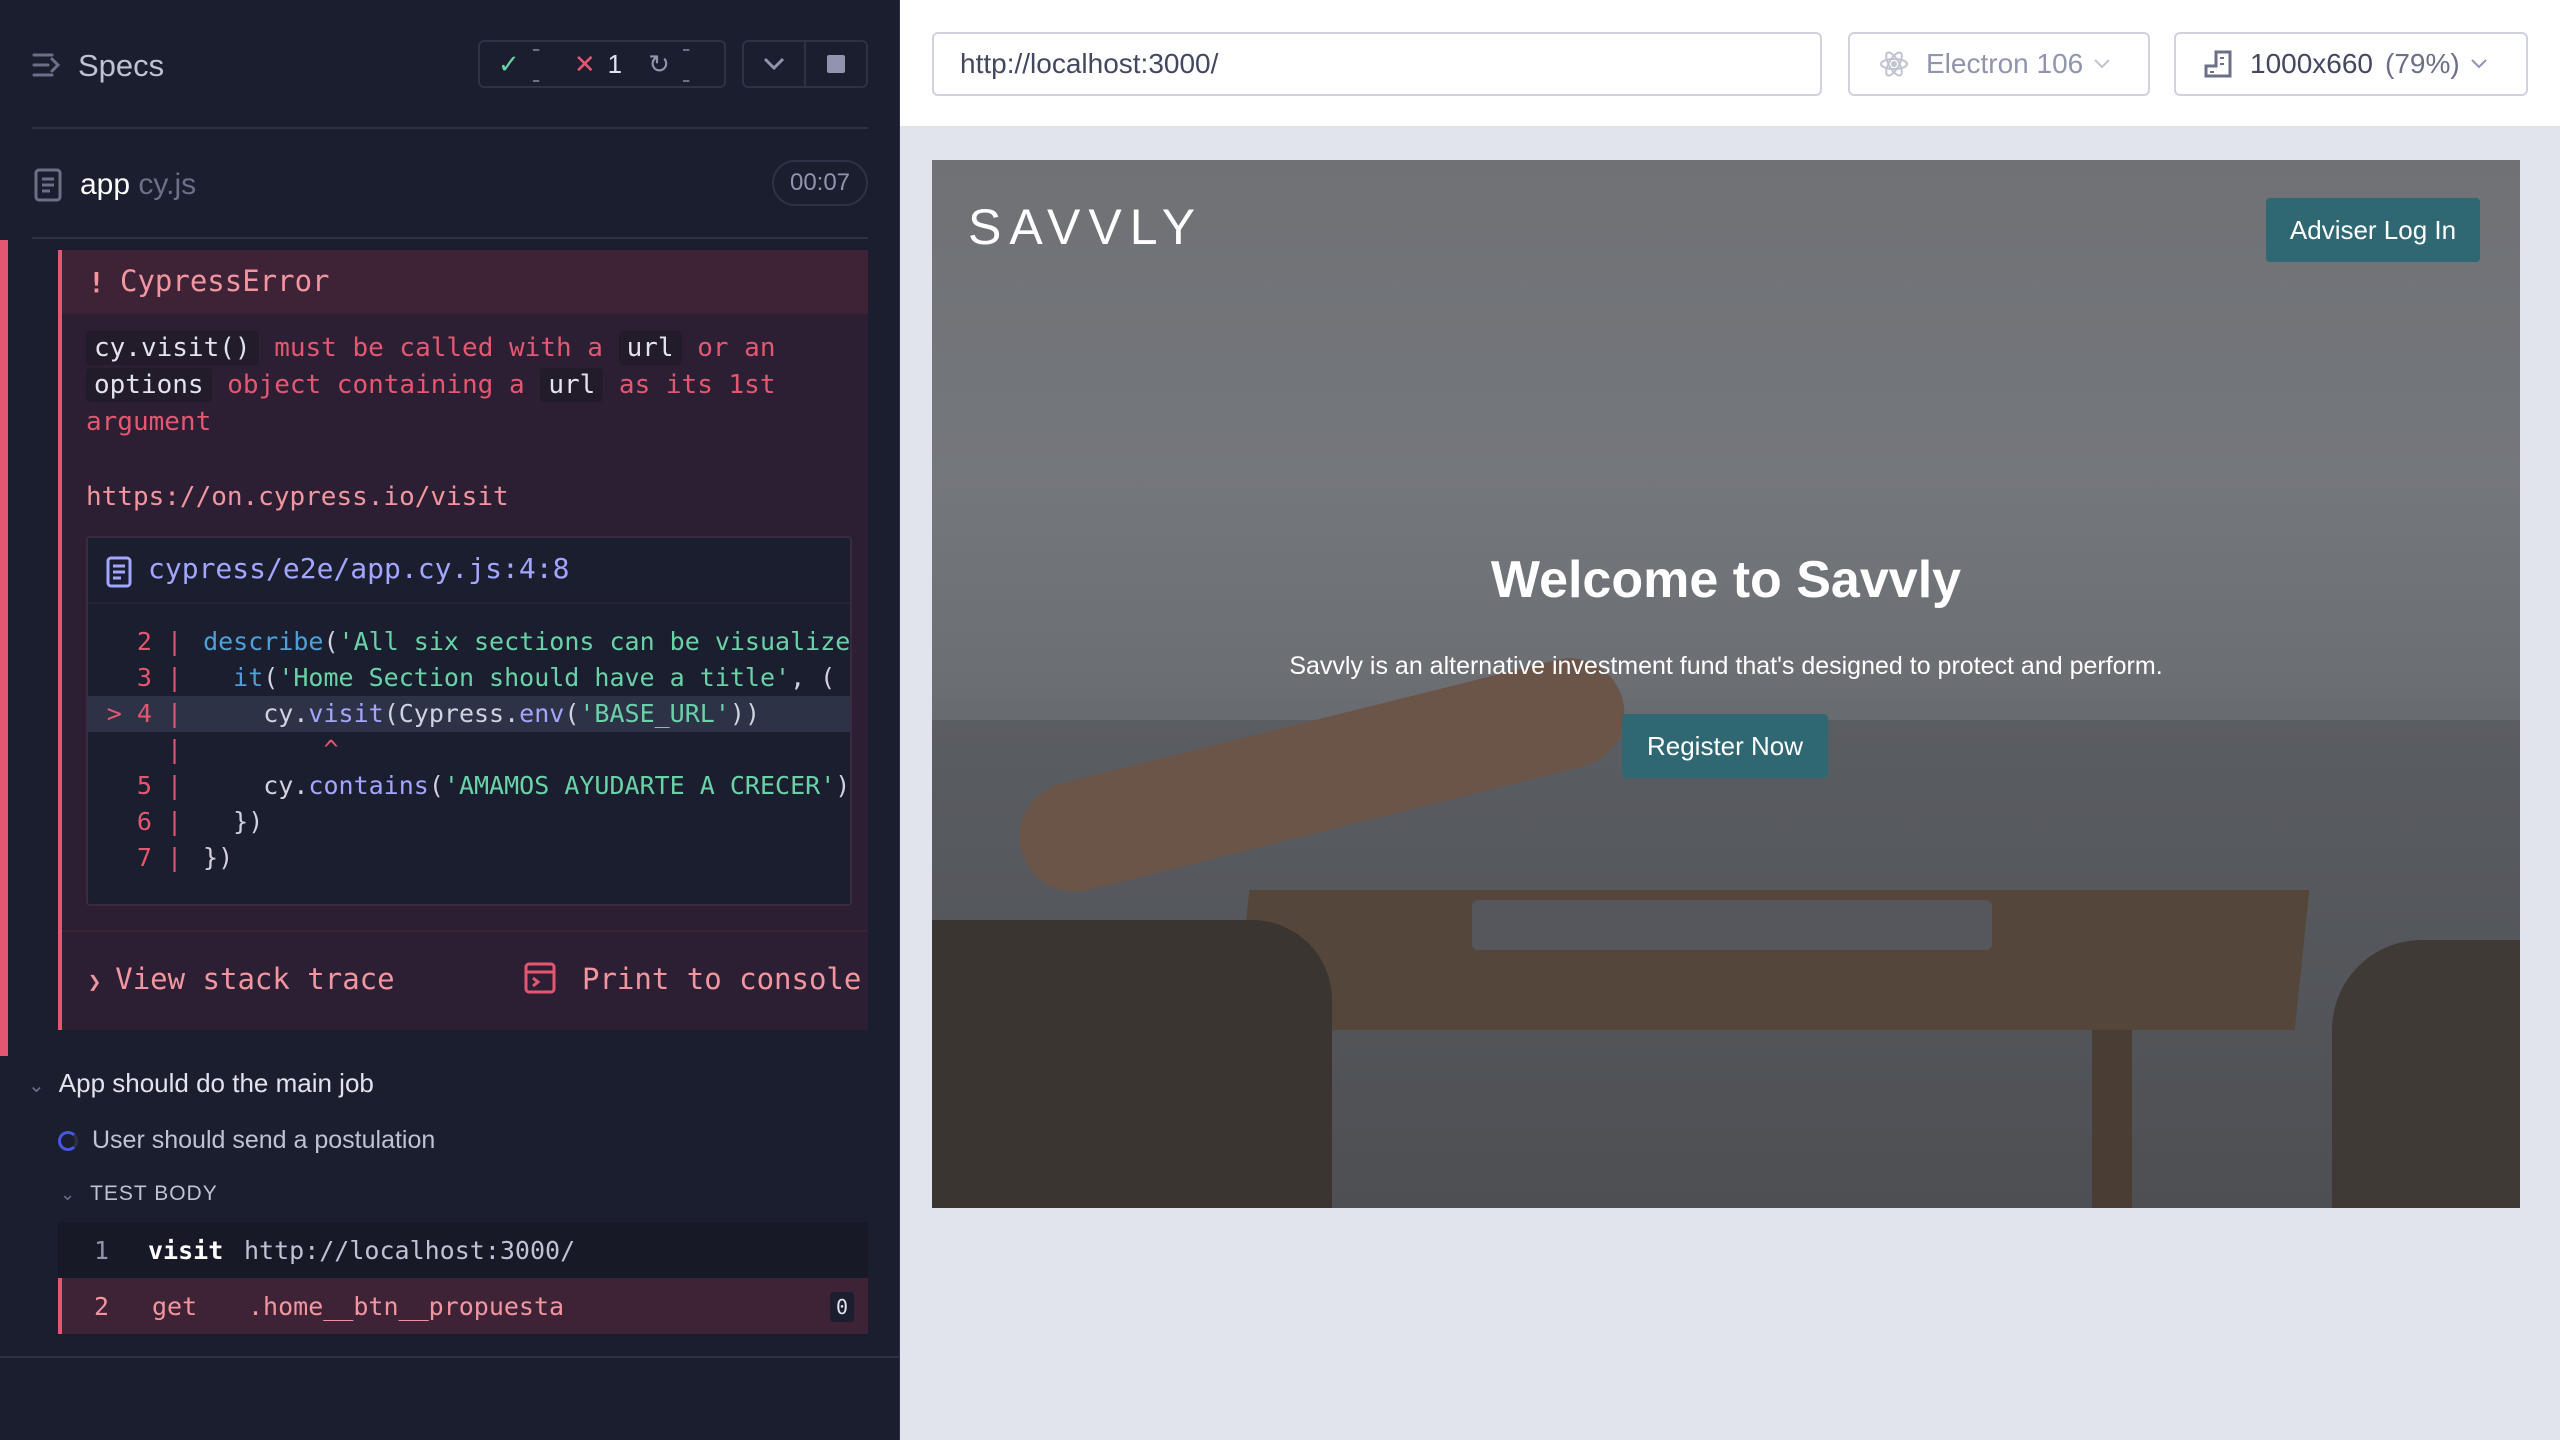 The image size is (2560, 1440). Describe the element at coordinates (1085, 227) in the screenshot. I see `savvly-logo: SAVVLY` at that location.